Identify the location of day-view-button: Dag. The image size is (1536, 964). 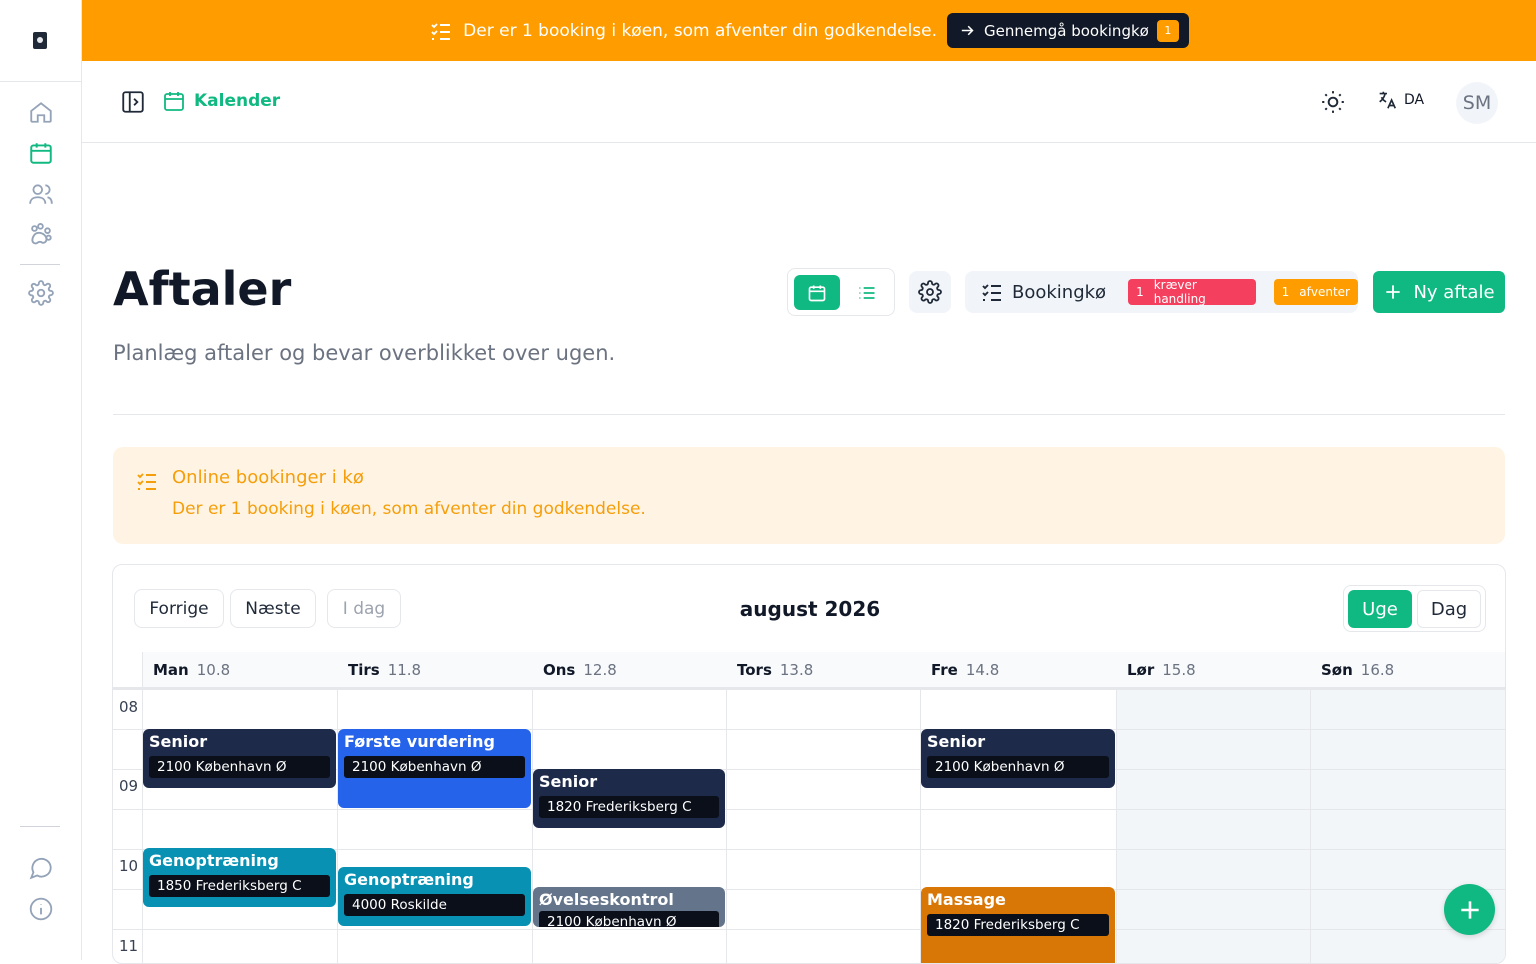
(1449, 609).